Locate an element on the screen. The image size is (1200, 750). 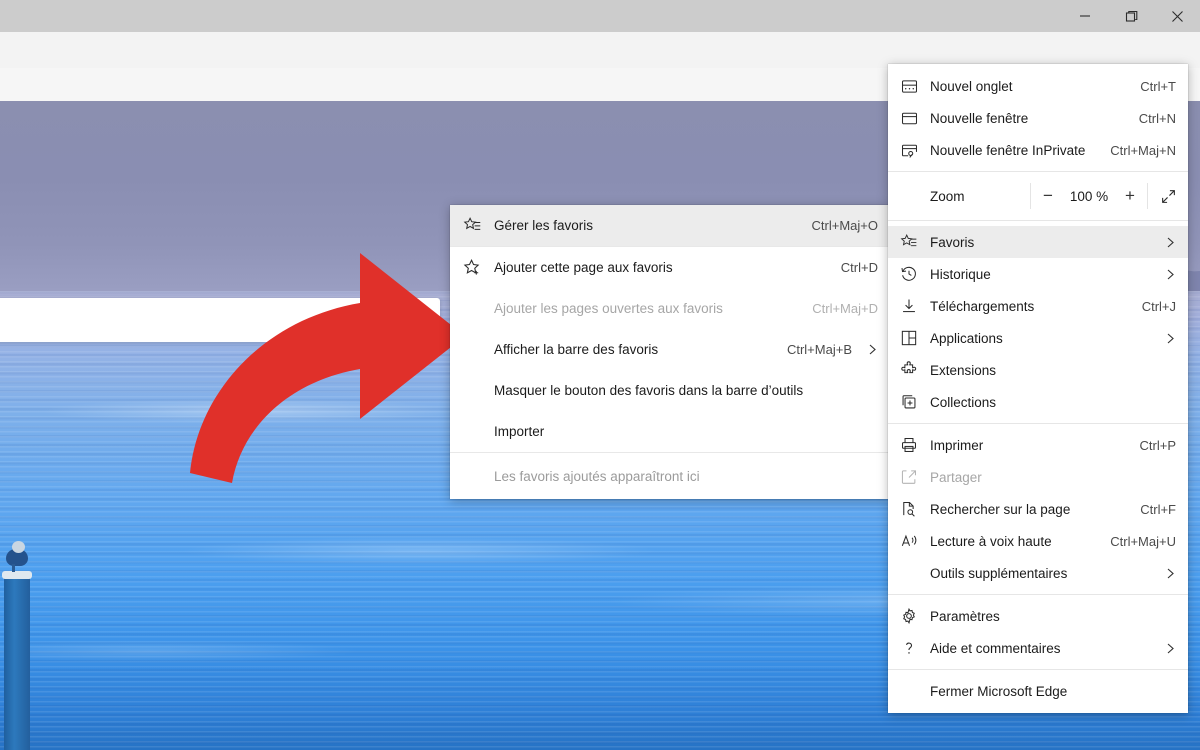
menu-item-shortcut: Ctrl+N is located at coordinates (1157, 118).